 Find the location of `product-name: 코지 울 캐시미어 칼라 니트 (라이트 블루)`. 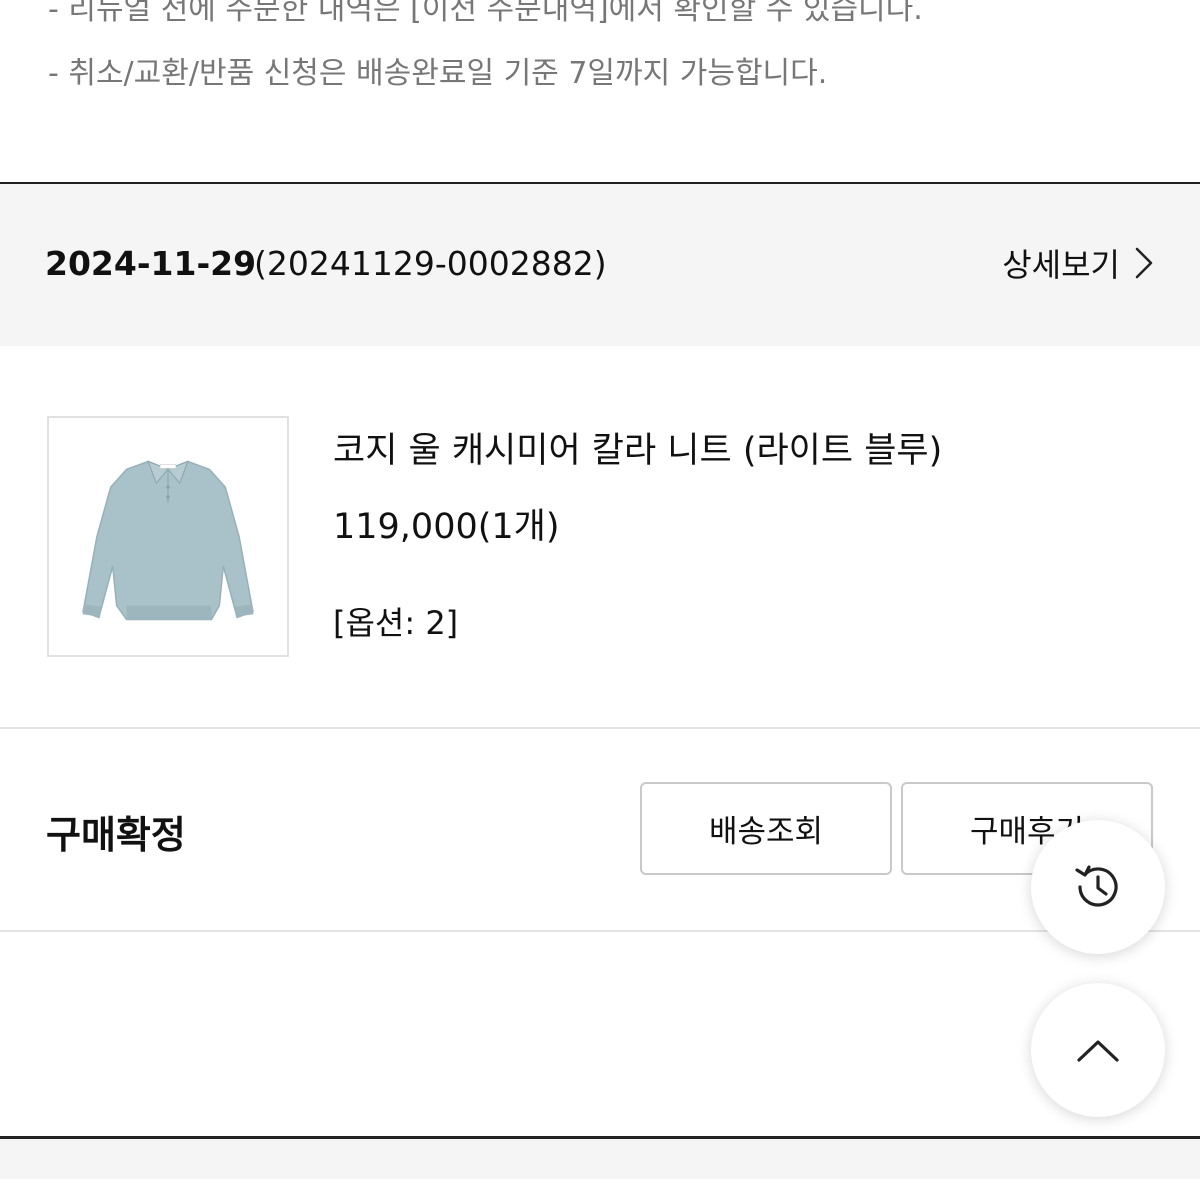

product-name: 코지 울 캐시미어 칼라 니트 (라이트 블루) is located at coordinates (637, 447).